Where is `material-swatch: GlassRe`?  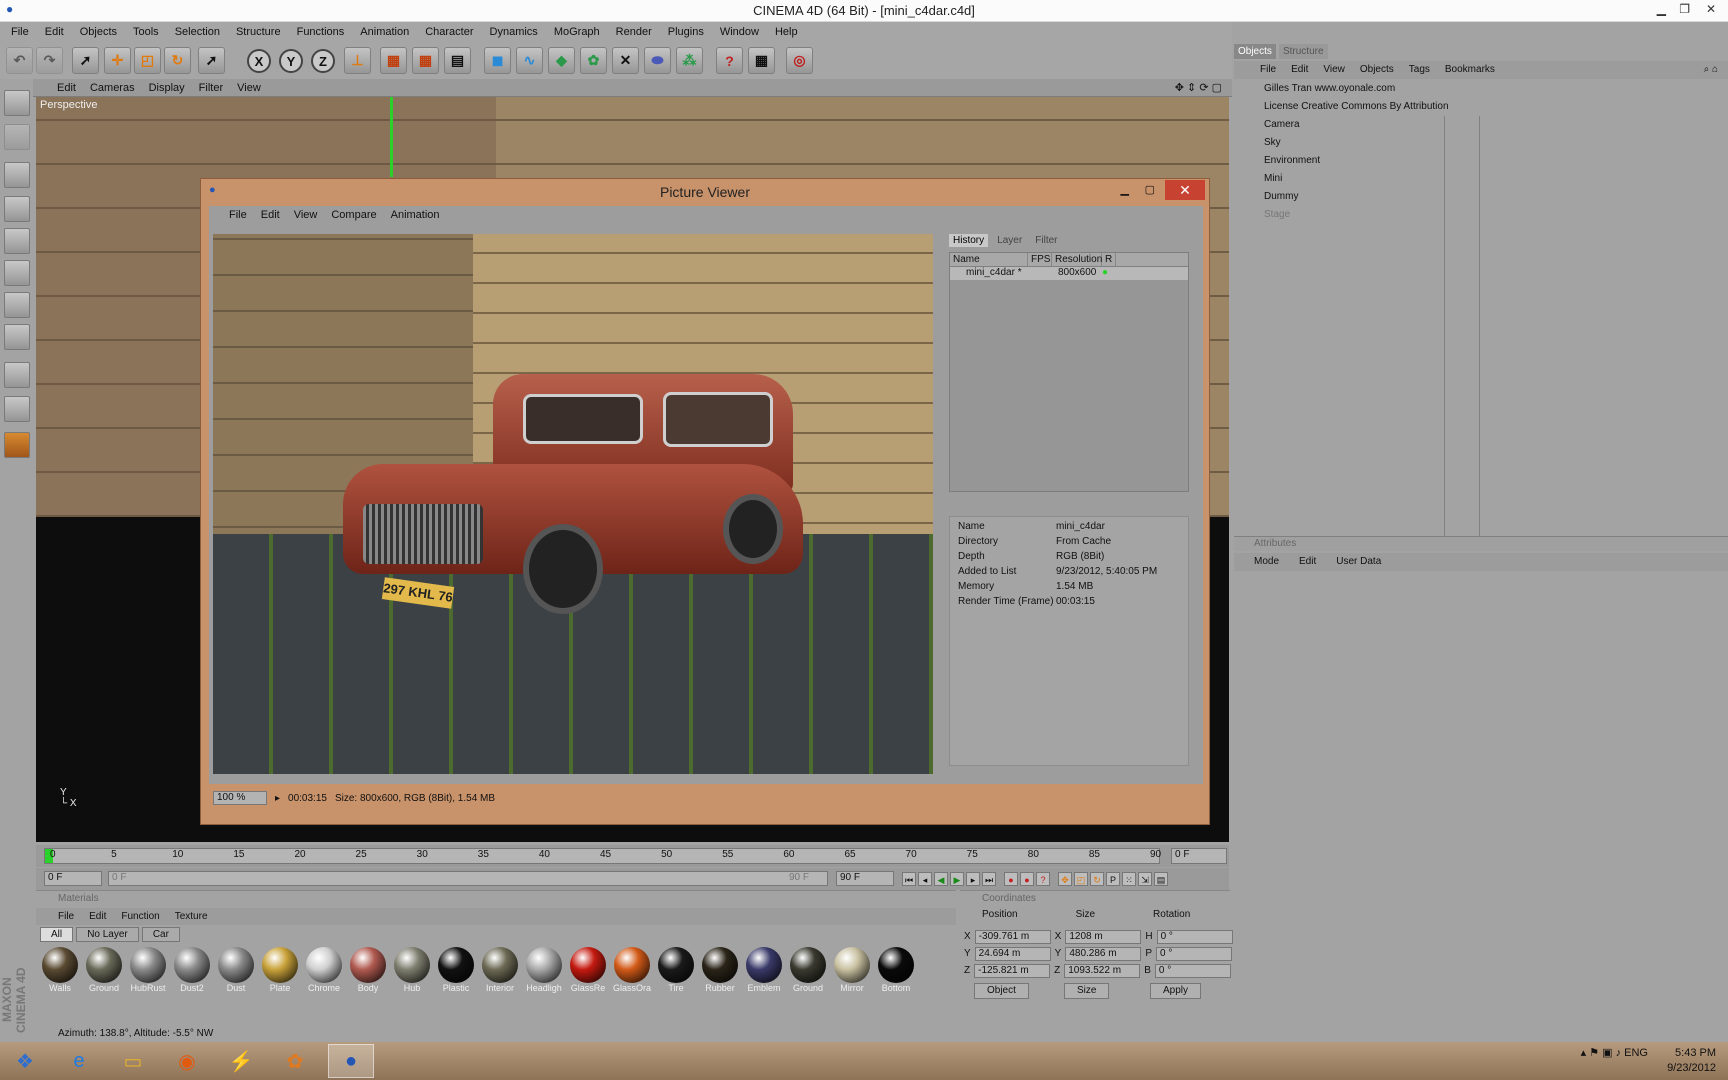 material-swatch: GlassRe is located at coordinates (588, 972).